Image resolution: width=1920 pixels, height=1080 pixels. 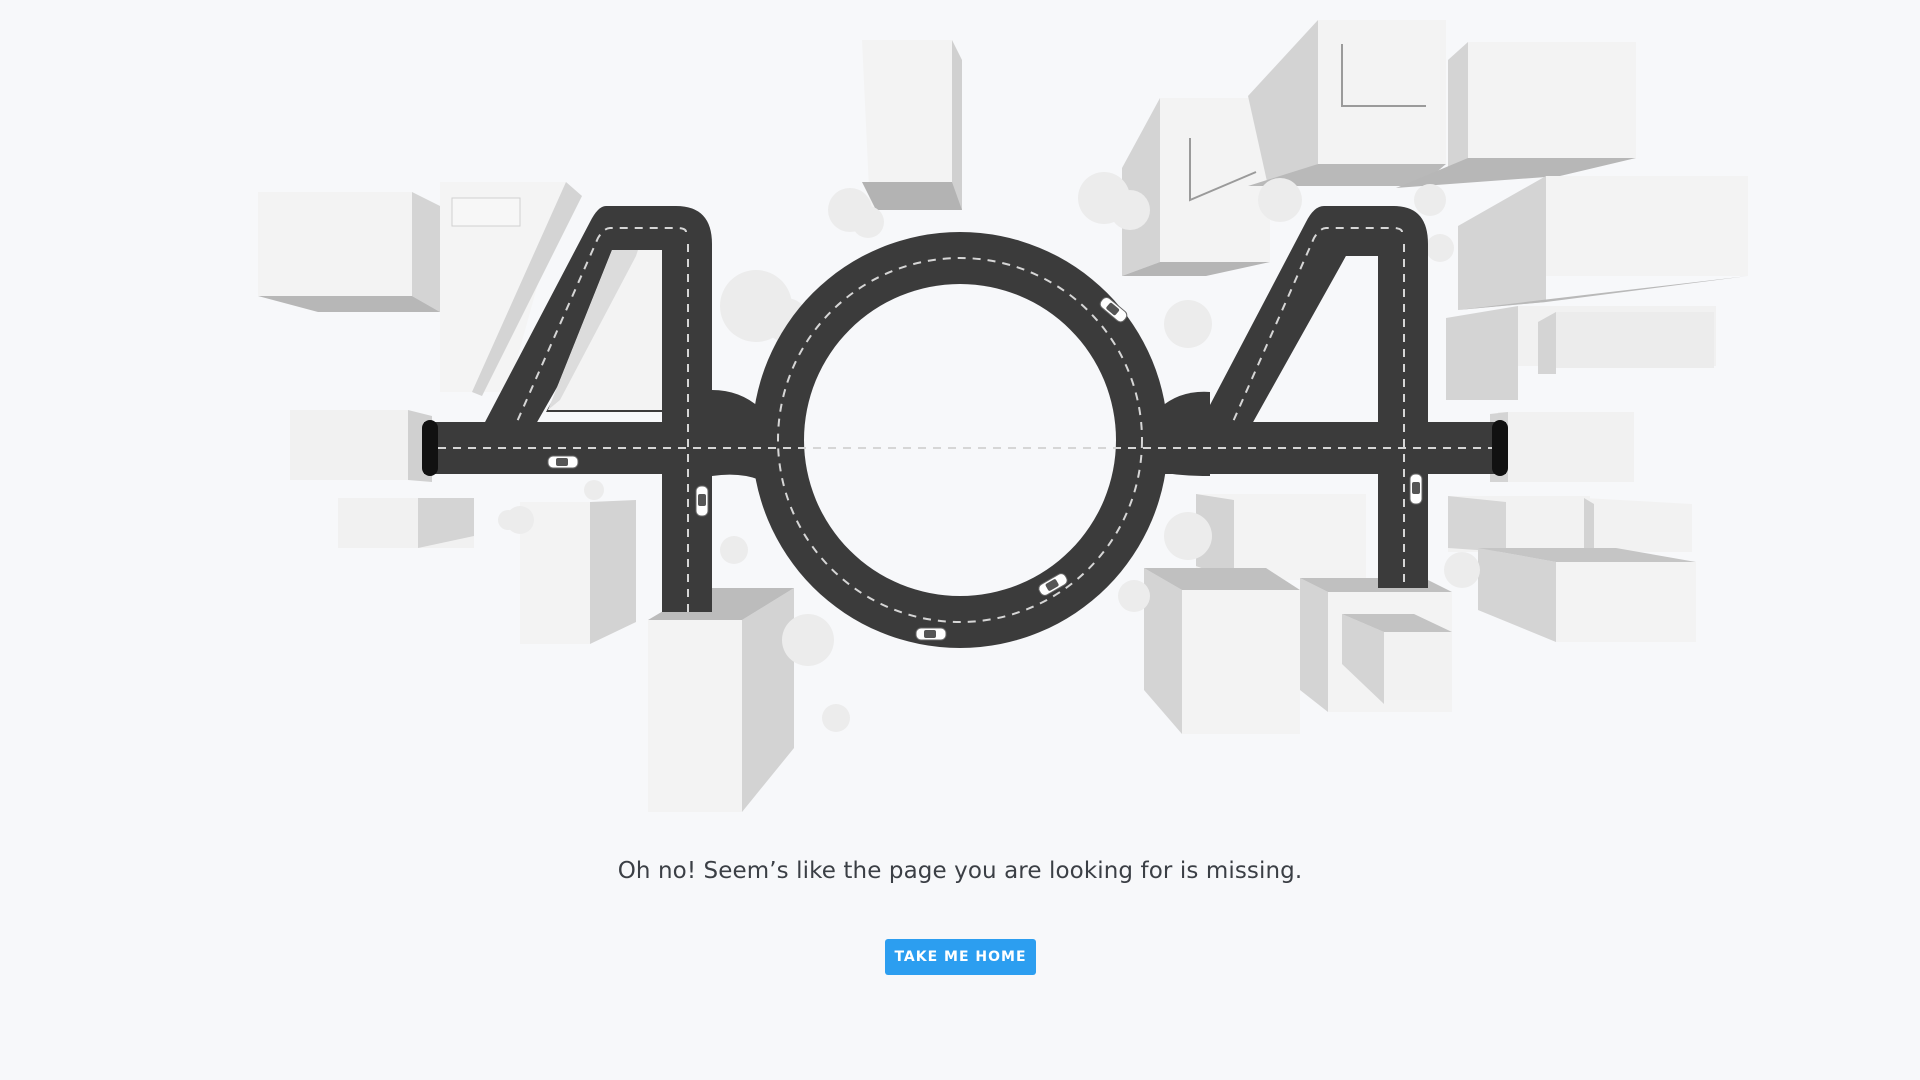 I want to click on take-me-home-button: TAKE ME HOME, so click(x=960, y=957).